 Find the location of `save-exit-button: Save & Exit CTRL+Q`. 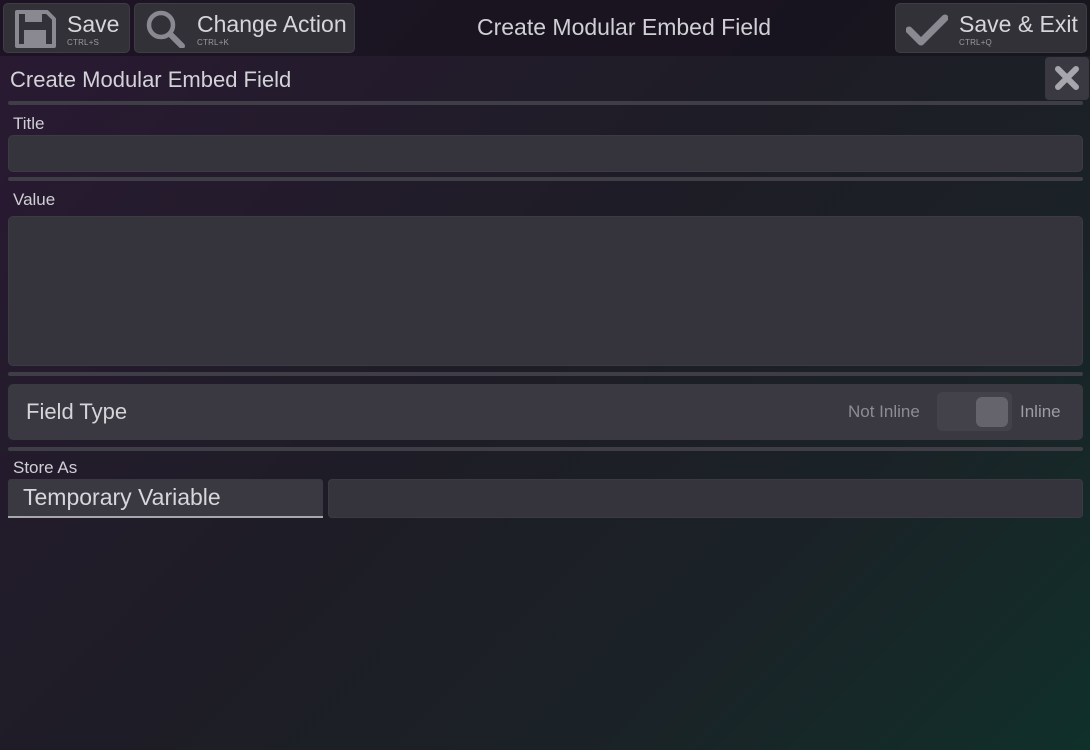

save-exit-button: Save & Exit CTRL+Q is located at coordinates (991, 28).